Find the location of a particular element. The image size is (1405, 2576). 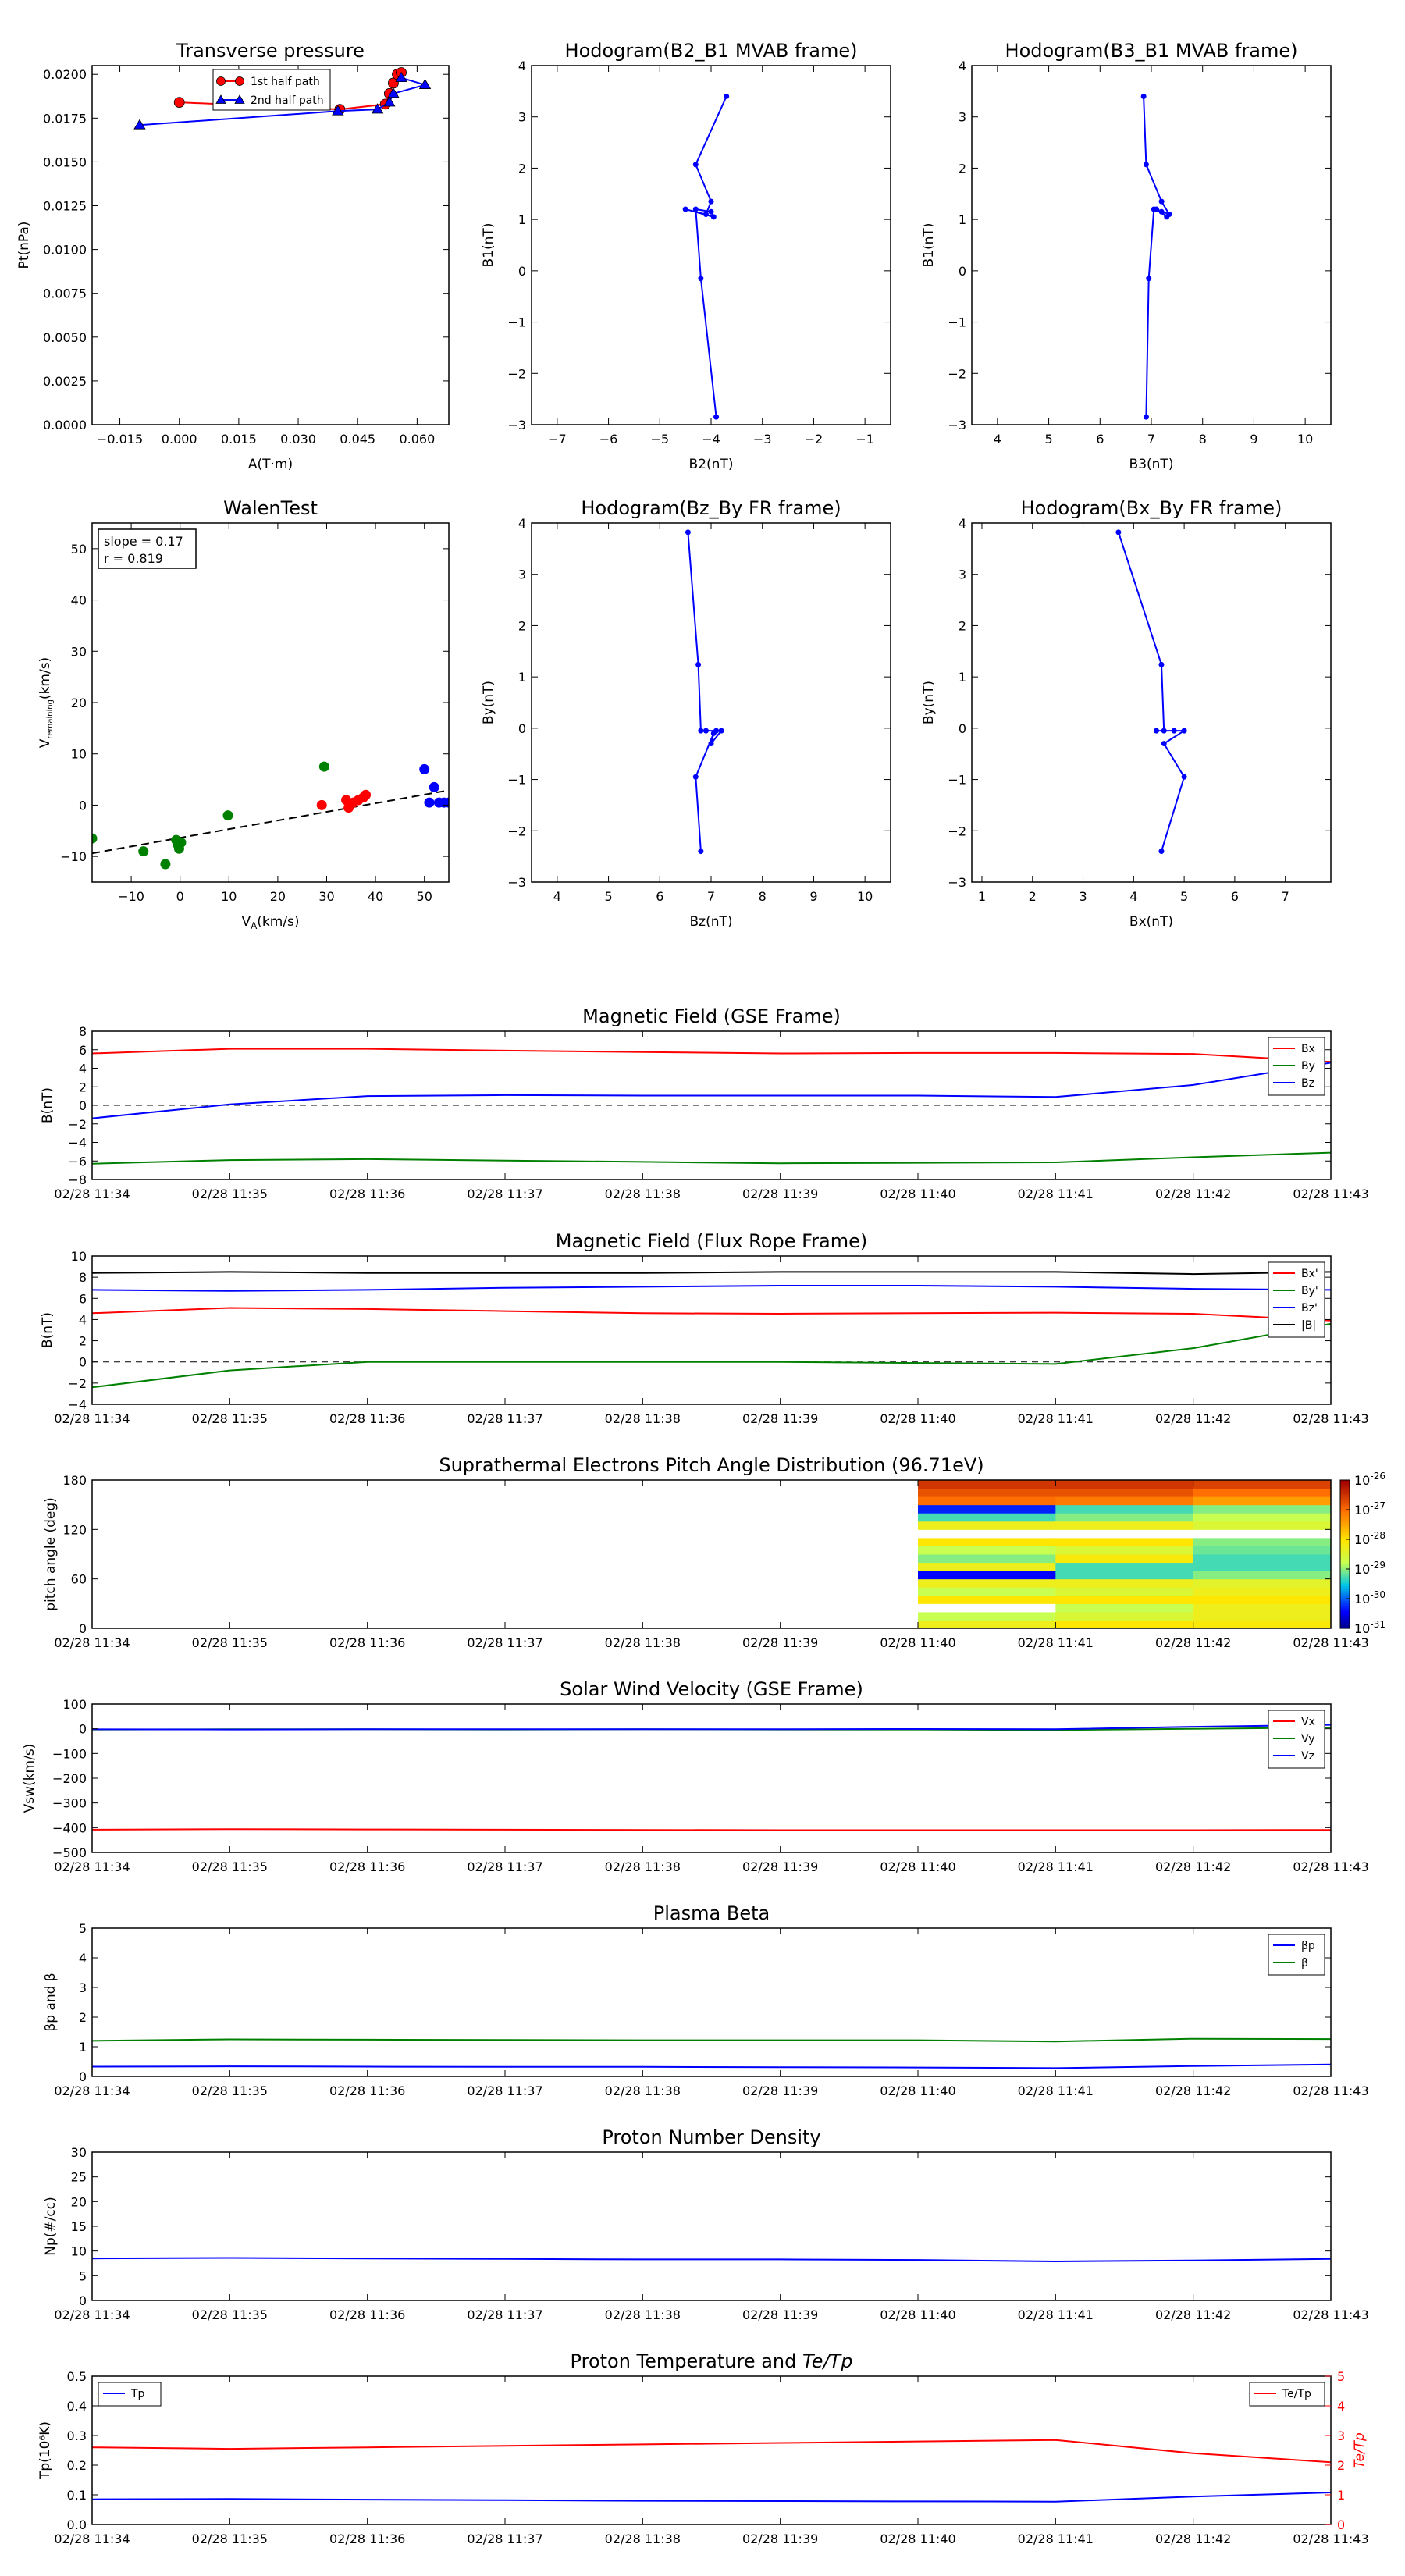

mag_fr-y-tick-label: 4 is located at coordinates (83, 1319).